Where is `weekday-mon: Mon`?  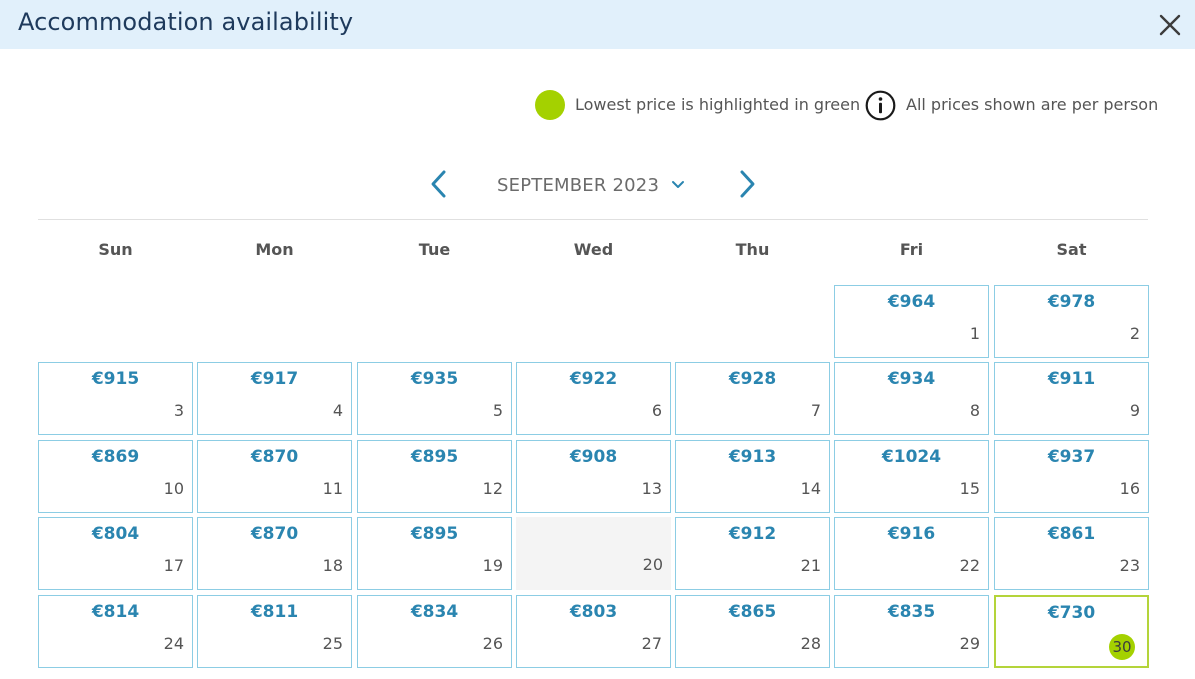
weekday-mon: Mon is located at coordinates (274, 249).